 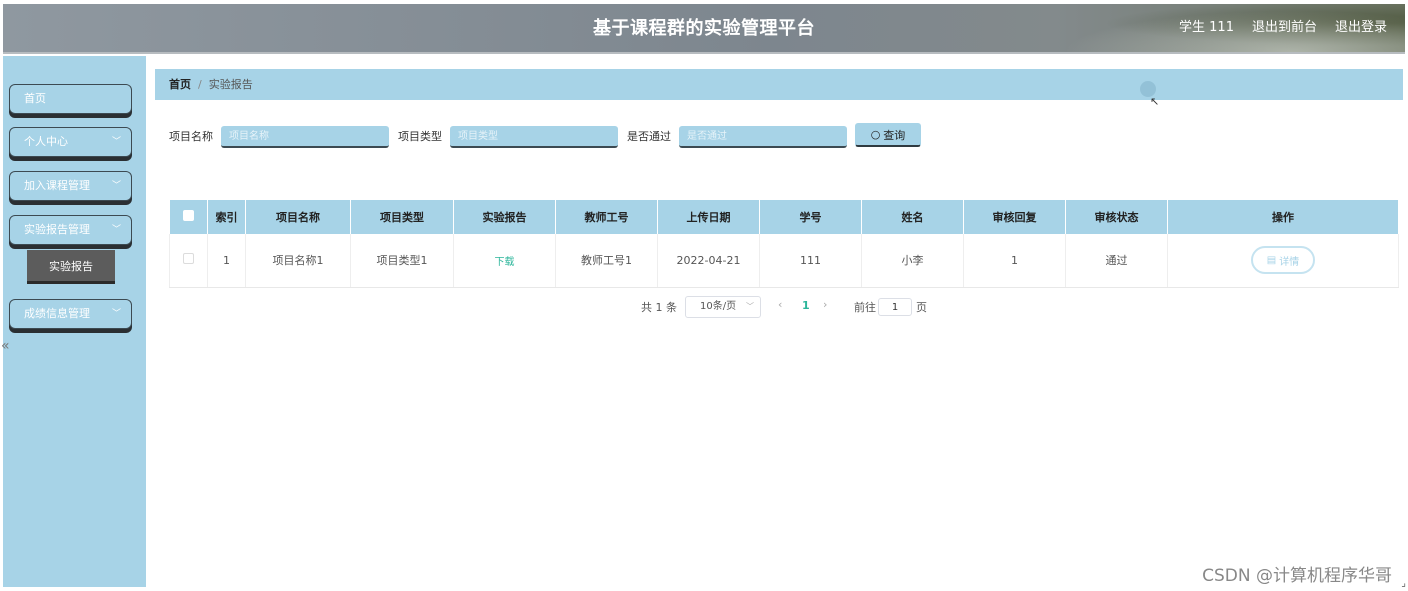 I want to click on cell-project-type: 项目类型1, so click(x=402, y=261).